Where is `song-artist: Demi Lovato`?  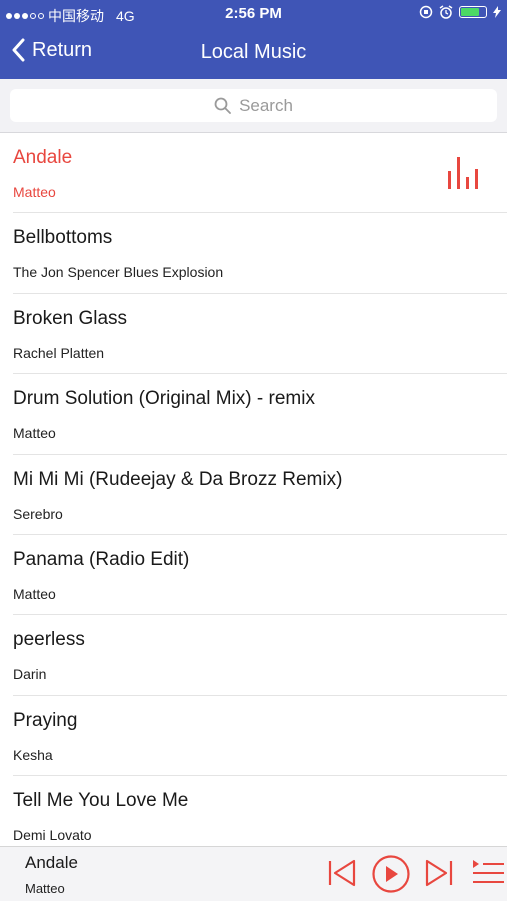 song-artist: Demi Lovato is located at coordinates (52, 835).